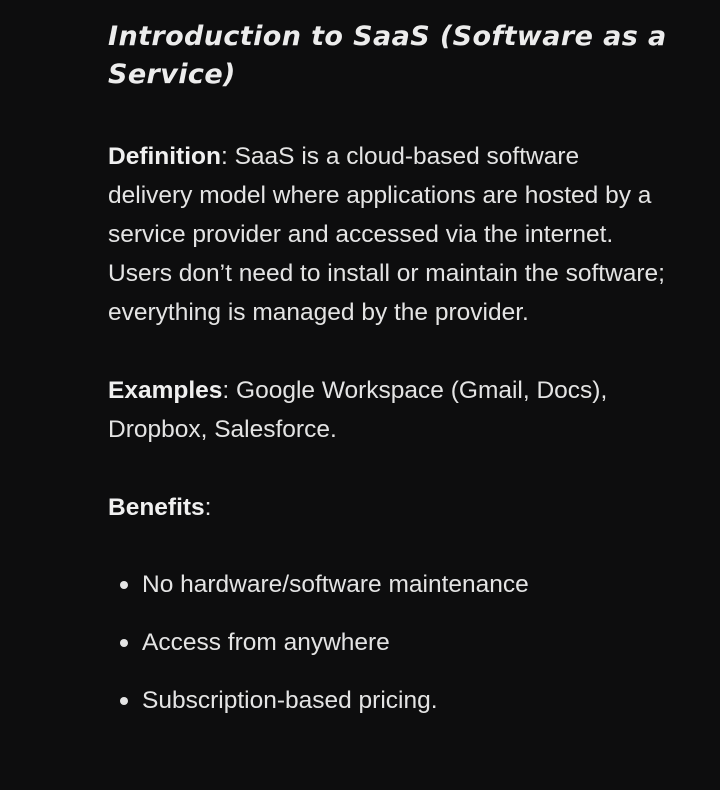 The height and width of the screenshot is (790, 720). I want to click on list-item: Access from anywhere, so click(388, 642).